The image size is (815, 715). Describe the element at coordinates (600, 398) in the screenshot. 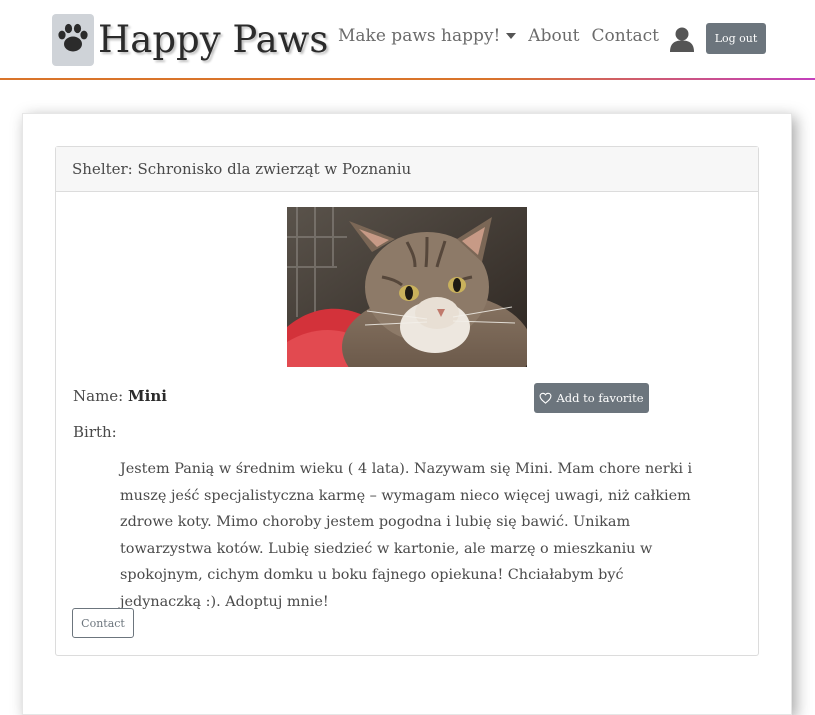

I see `add-to-favorite-label: Add to favorite` at that location.